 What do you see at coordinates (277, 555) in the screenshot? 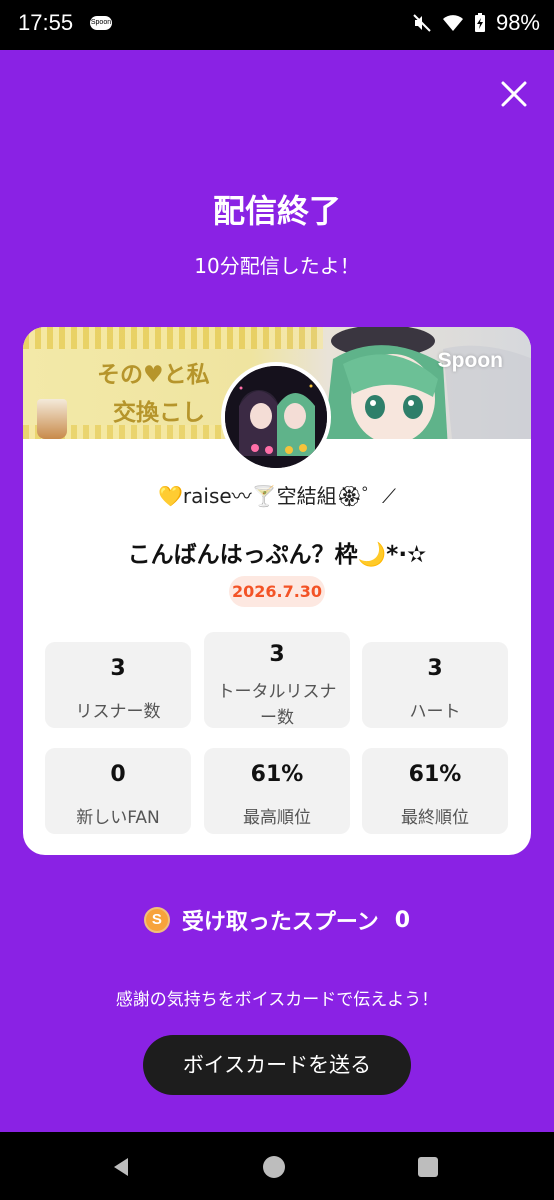
I see `stream-title: こんばんはっぷん？枠🌙*·✫` at bounding box center [277, 555].